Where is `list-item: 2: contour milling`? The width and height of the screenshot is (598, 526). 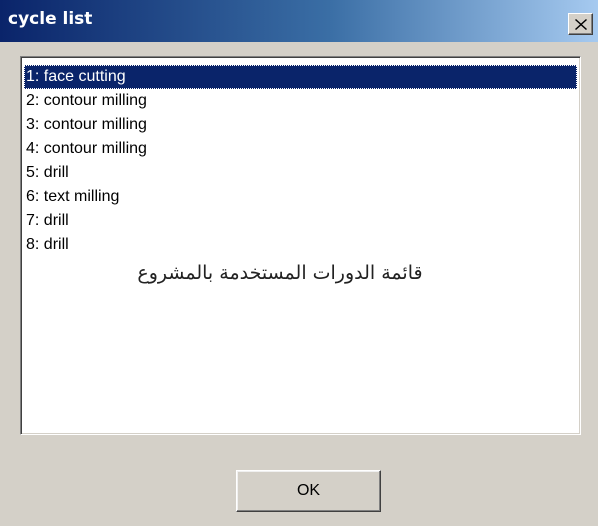
list-item: 2: contour milling is located at coordinates (300, 101).